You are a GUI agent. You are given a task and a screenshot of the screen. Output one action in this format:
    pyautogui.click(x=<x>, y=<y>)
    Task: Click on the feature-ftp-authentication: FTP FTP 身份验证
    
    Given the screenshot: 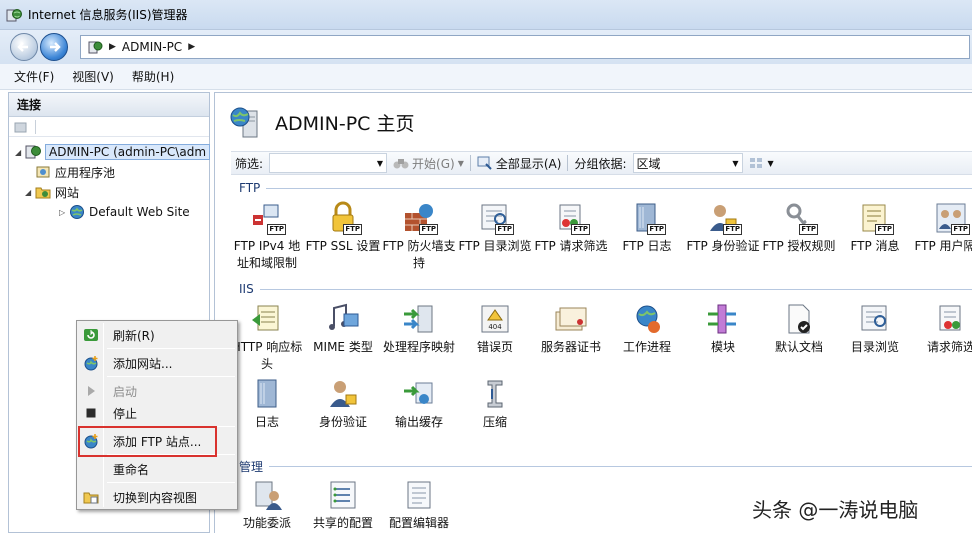 What is the action you would take?
    pyautogui.click(x=723, y=228)
    